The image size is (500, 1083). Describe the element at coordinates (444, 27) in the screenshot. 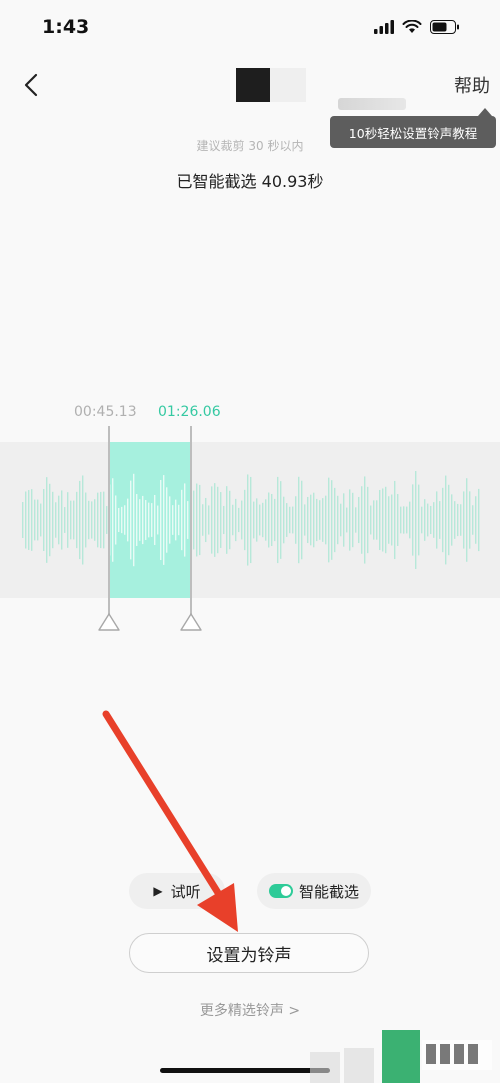

I see `battery-icon` at that location.